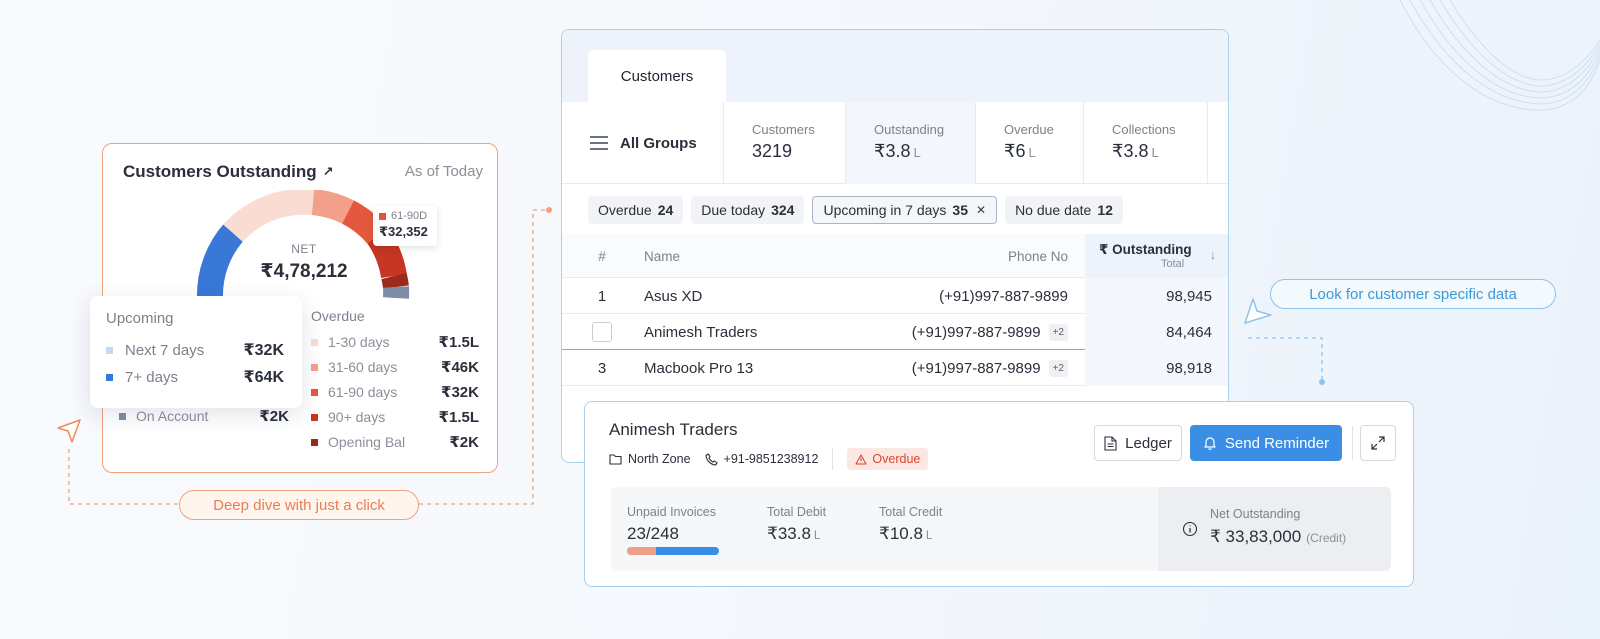  I want to click on stat-value: ₹10.8, so click(901, 533).